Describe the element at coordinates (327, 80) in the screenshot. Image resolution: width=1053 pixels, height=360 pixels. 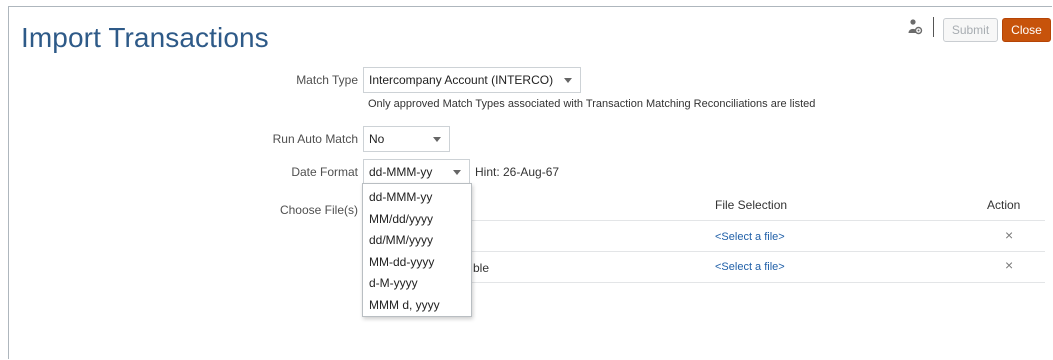
I see `match-type-label: Match Type` at that location.